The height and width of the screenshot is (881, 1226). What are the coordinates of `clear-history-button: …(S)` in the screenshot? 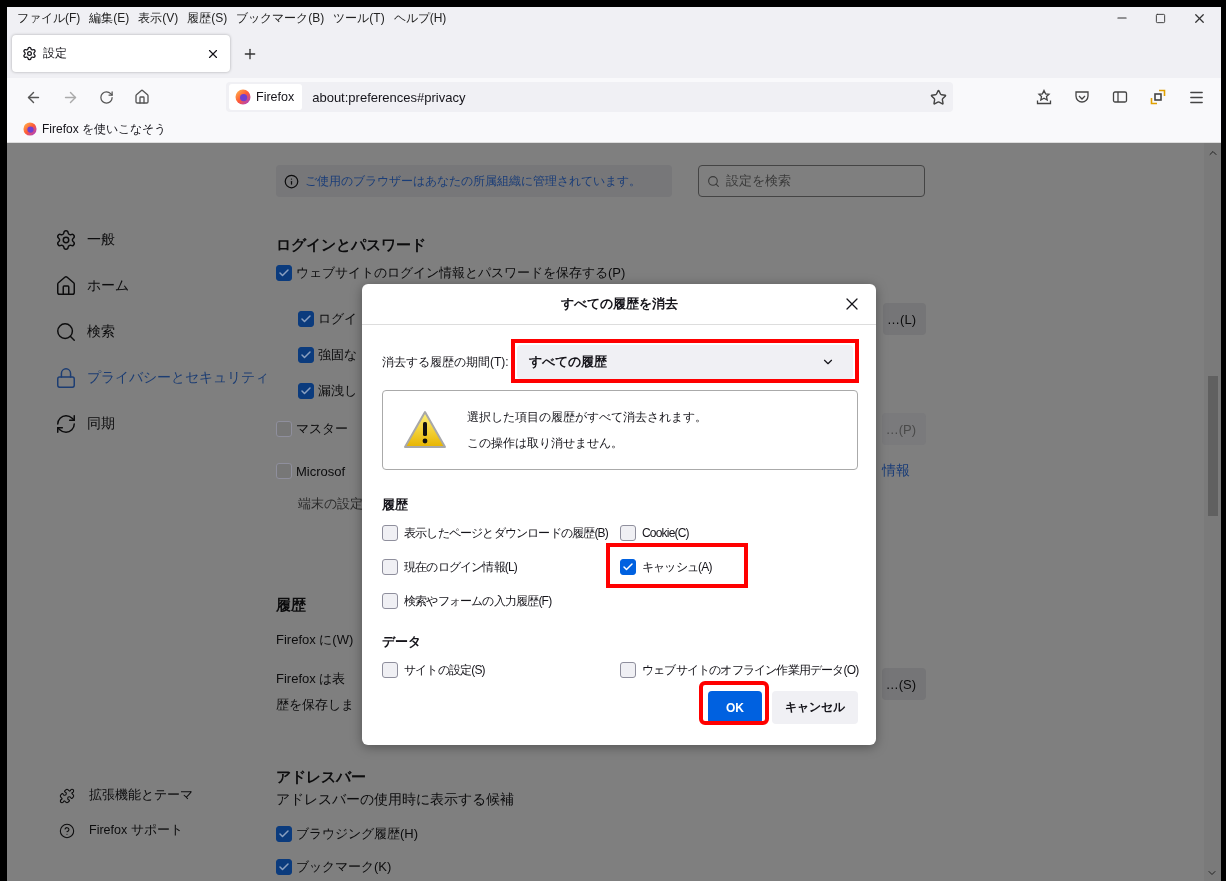 It's located at (903, 684).